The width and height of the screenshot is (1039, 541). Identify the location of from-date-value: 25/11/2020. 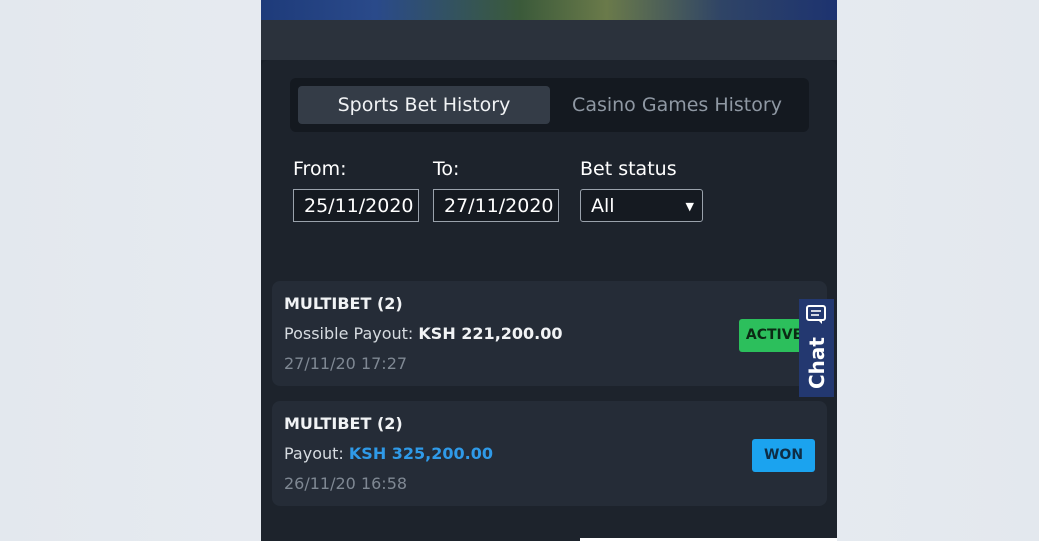
(359, 206).